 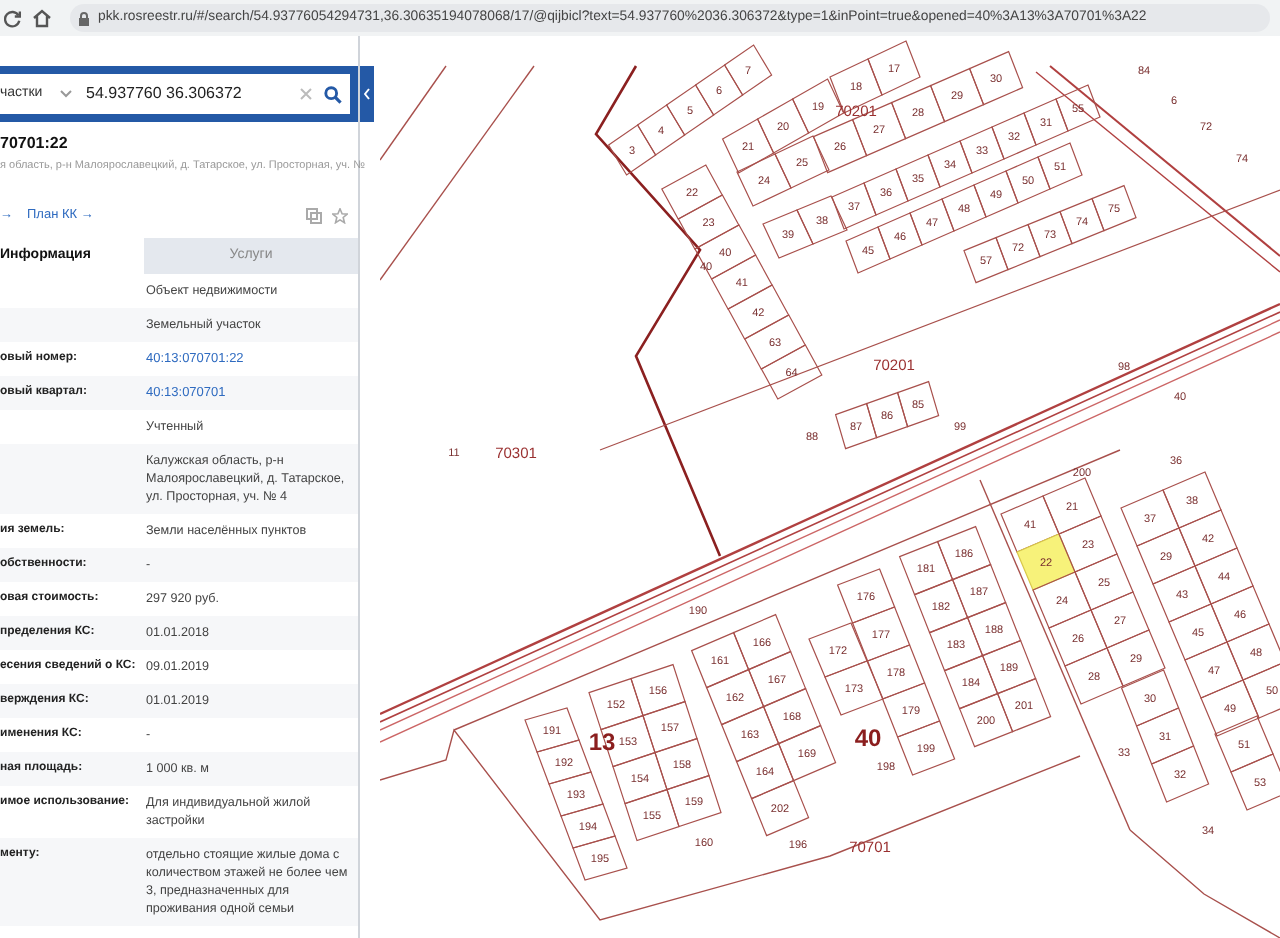 What do you see at coordinates (13, 18) in the screenshot?
I see `refresh-icon` at bounding box center [13, 18].